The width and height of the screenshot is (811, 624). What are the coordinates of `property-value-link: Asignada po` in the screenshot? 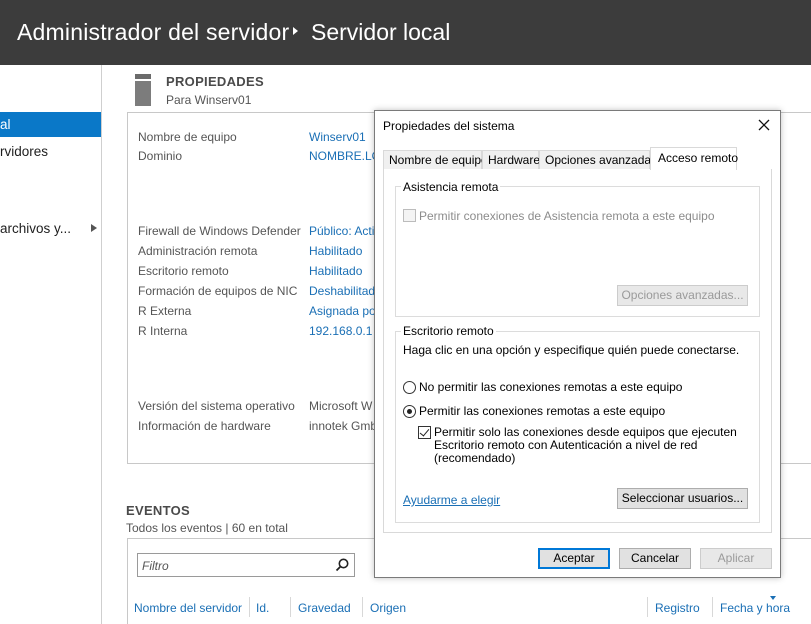 It's located at (342, 311).